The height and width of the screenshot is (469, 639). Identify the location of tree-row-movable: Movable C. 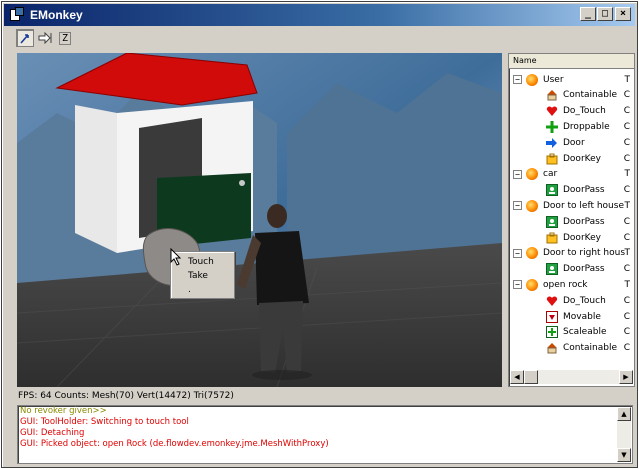
(589, 316).